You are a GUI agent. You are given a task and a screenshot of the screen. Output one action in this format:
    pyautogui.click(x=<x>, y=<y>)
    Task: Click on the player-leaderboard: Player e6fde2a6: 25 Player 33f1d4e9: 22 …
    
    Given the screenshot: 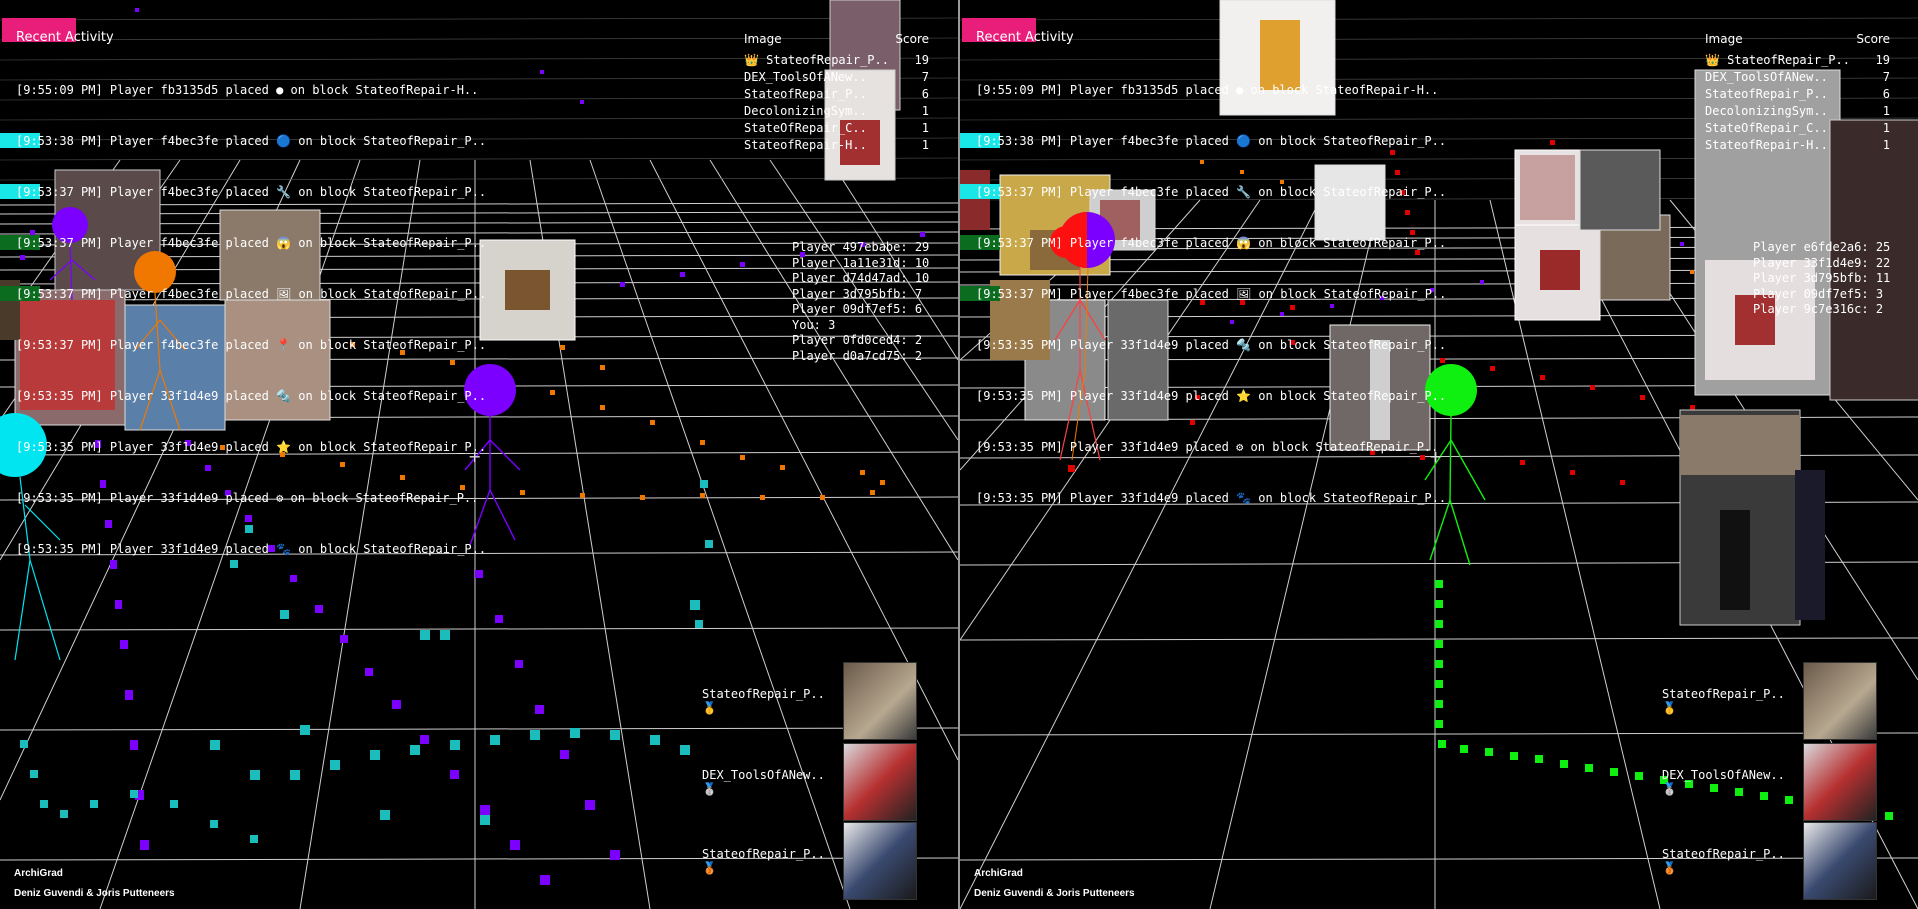 What is the action you would take?
    pyautogui.click(x=1821, y=279)
    